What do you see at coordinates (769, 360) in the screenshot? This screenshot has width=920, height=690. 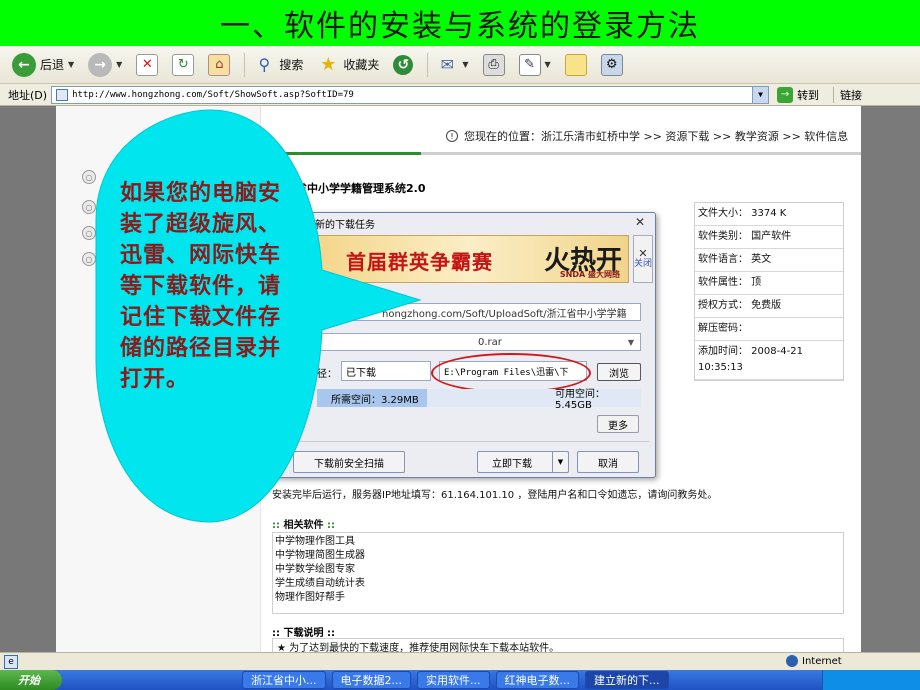 I see `info-added-time: 添加时间： 2008-4-21 10:35:13` at bounding box center [769, 360].